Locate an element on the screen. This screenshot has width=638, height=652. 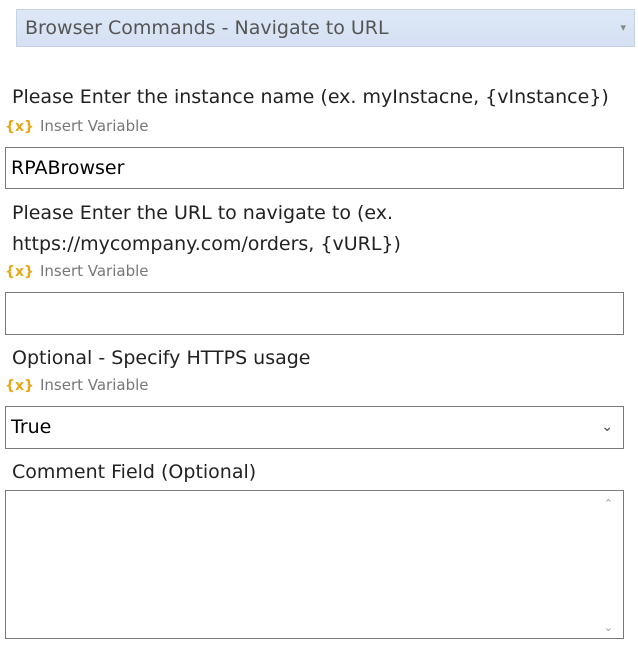
insert-variable-link-instance: {x} Insert Variable is located at coordinates (77, 126).